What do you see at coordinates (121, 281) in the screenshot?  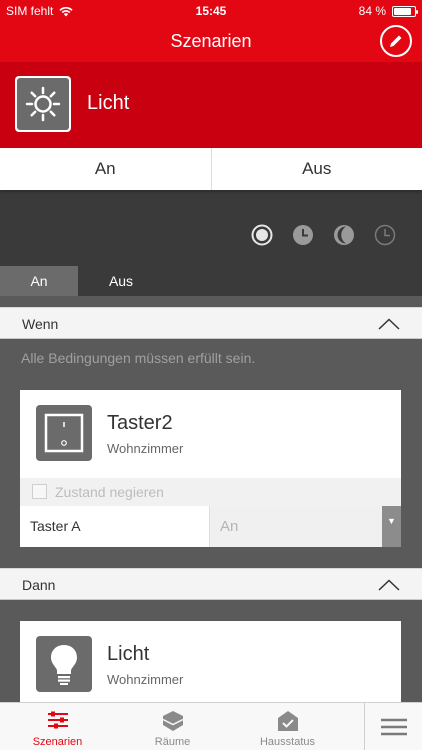 I see `subtab-off: Aus` at bounding box center [121, 281].